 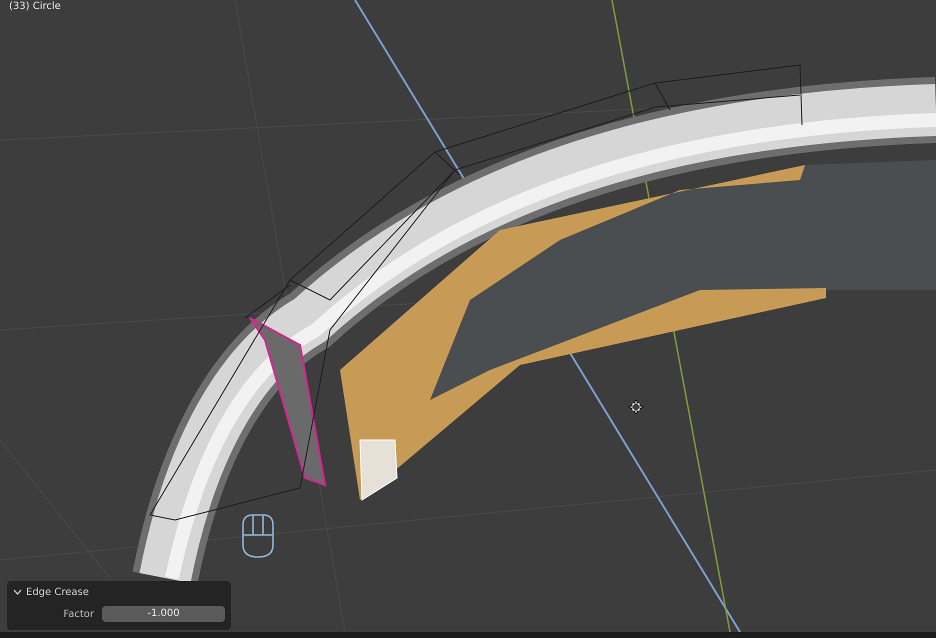 I want to click on mouse-icon, so click(x=258, y=536).